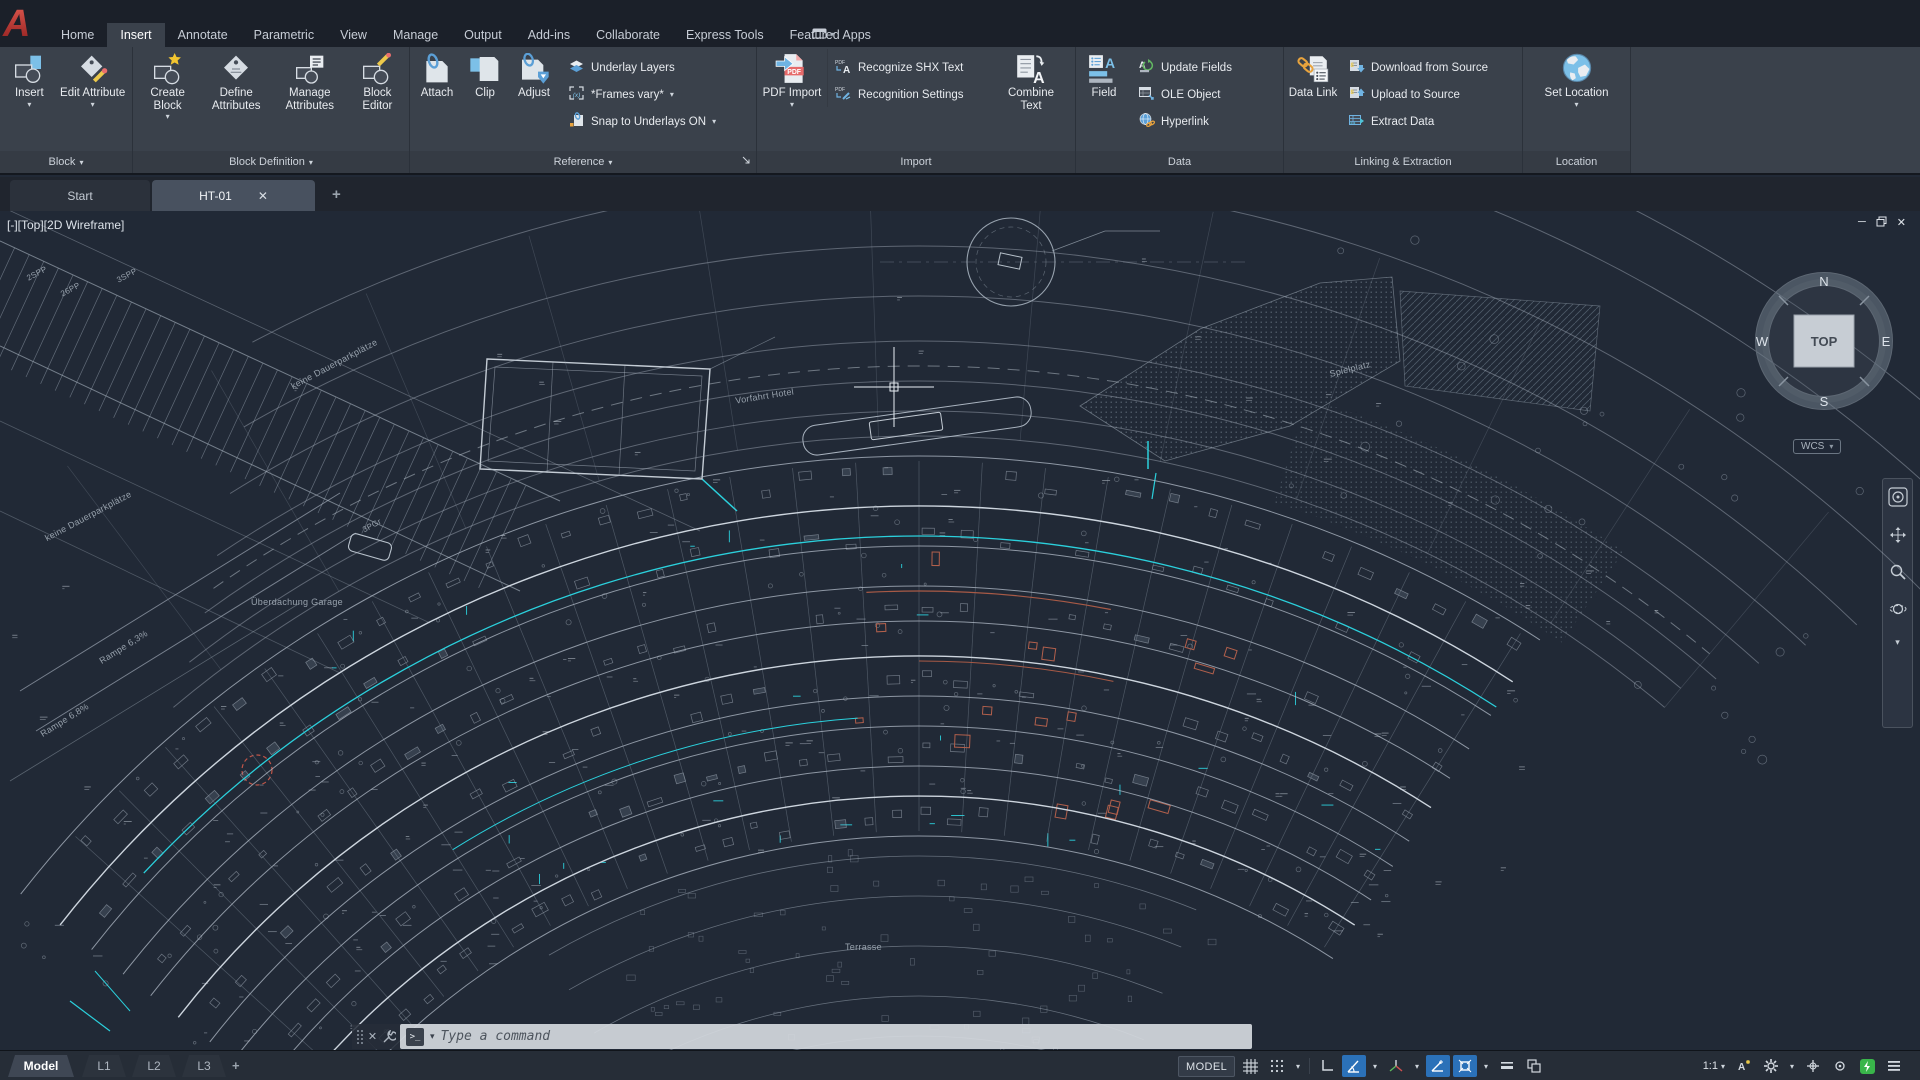 This screenshot has height=1080, width=1920. What do you see at coordinates (104, 1066) in the screenshot?
I see `layout-tab-l1: L1` at bounding box center [104, 1066].